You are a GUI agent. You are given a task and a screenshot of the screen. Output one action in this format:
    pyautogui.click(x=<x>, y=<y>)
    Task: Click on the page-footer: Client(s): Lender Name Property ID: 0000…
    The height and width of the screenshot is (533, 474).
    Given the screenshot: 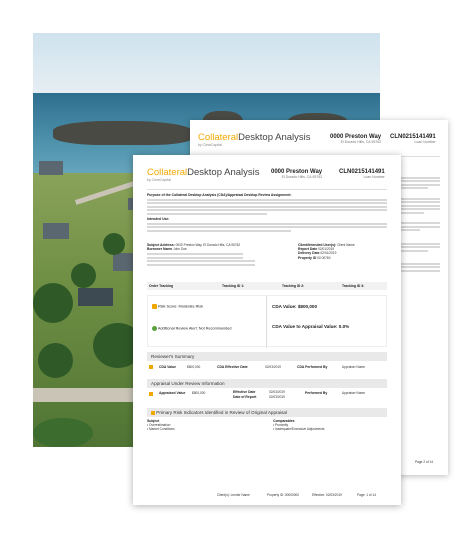 What is the action you would take?
    pyautogui.click(x=296, y=495)
    